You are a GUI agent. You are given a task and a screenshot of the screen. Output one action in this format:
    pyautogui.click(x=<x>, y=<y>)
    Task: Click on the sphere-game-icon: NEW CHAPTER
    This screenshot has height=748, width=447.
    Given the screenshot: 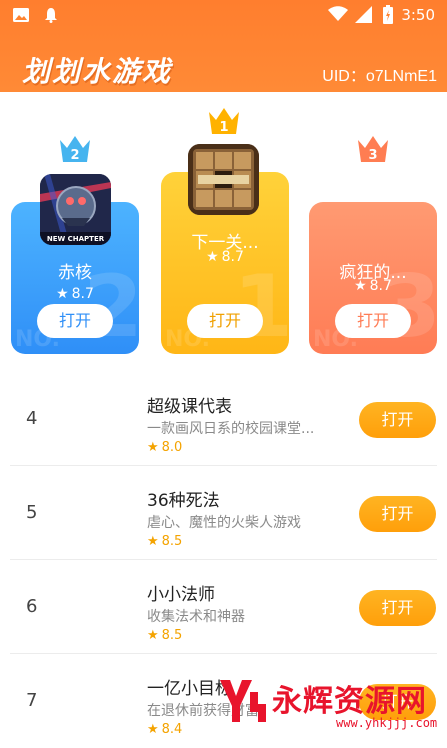 What is the action you would take?
    pyautogui.click(x=75, y=209)
    